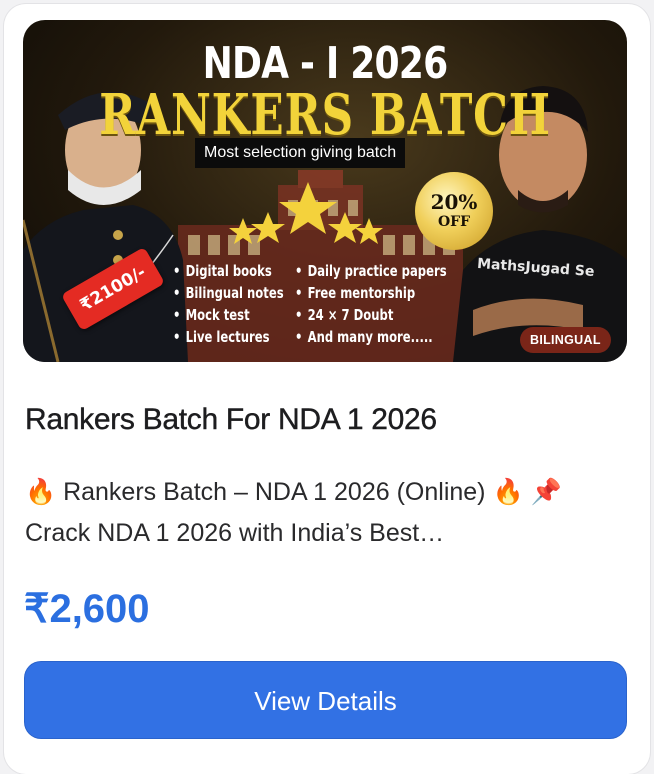 This screenshot has width=654, height=774. What do you see at coordinates (454, 222) in the screenshot?
I see `discount-word: OFF` at bounding box center [454, 222].